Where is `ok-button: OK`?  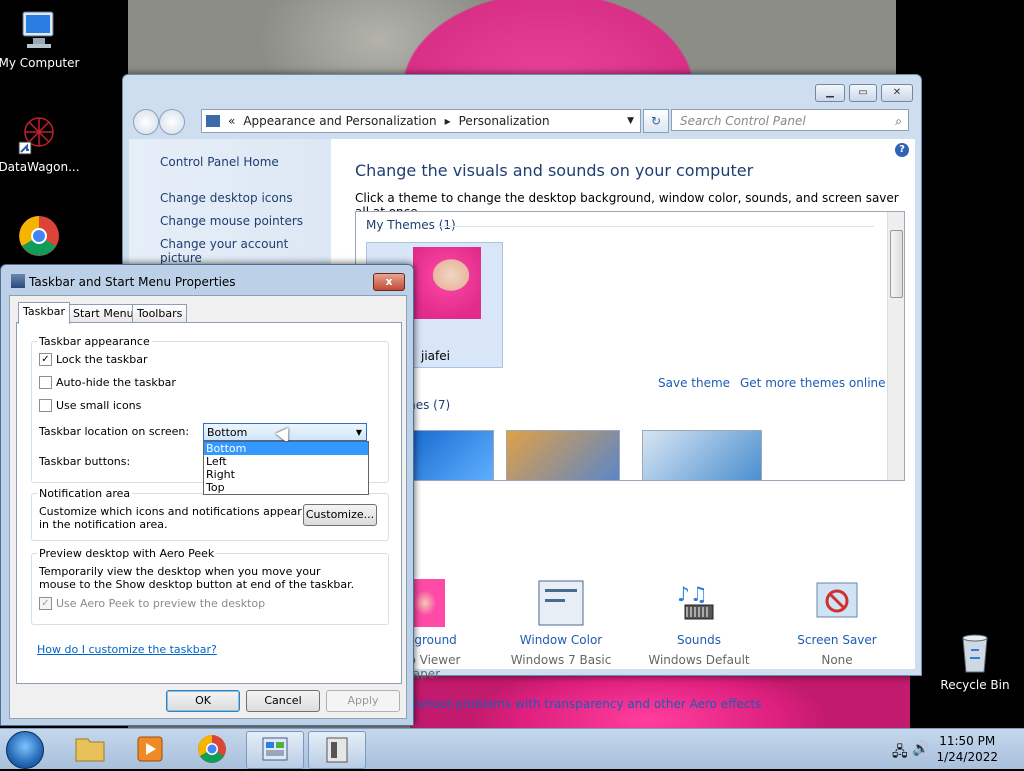
ok-button: OK is located at coordinates (203, 701).